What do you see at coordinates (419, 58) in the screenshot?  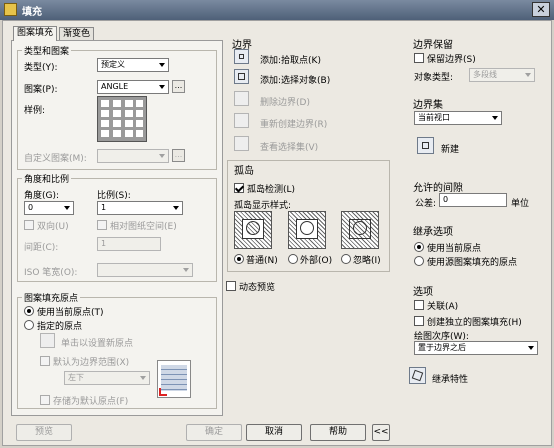 I see `retain-boundaries-checkbox` at bounding box center [419, 58].